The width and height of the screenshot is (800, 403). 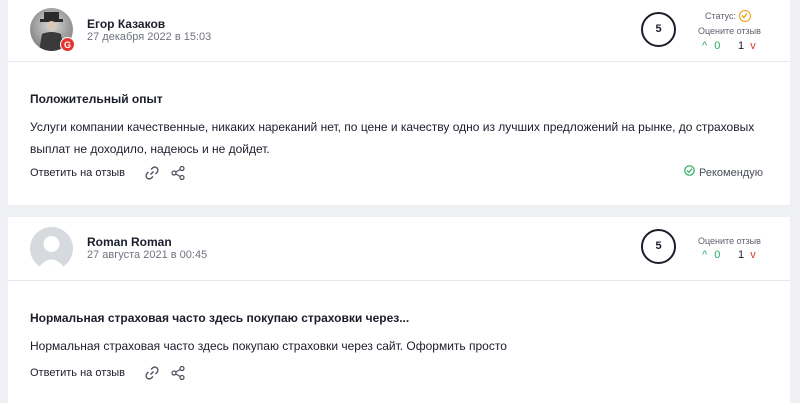 I want to click on google-badge-icon: G, so click(x=67, y=44).